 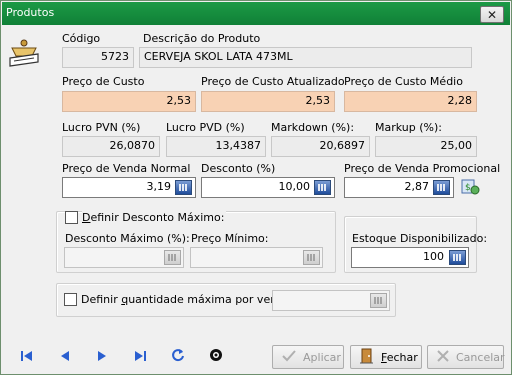 What do you see at coordinates (24, 53) in the screenshot?
I see `scale-icon` at bounding box center [24, 53].